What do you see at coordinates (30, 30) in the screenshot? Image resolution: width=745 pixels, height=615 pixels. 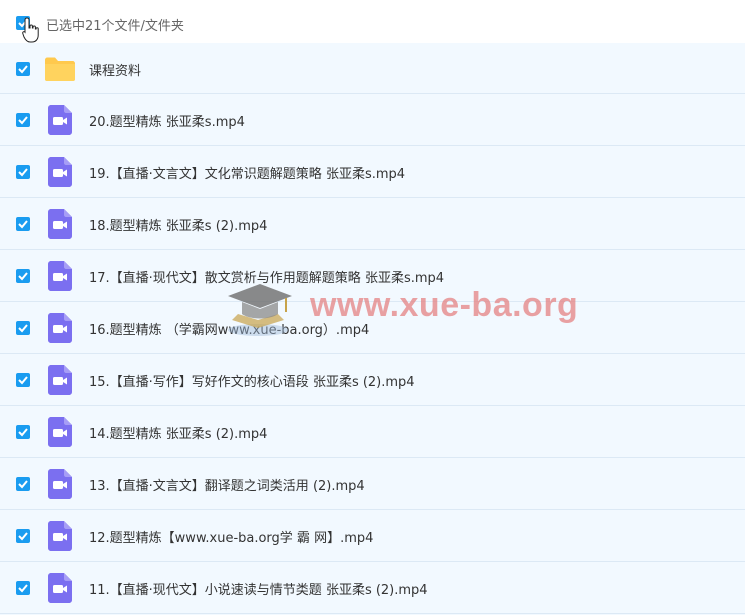 I see `hand-cursor-icon` at bounding box center [30, 30].